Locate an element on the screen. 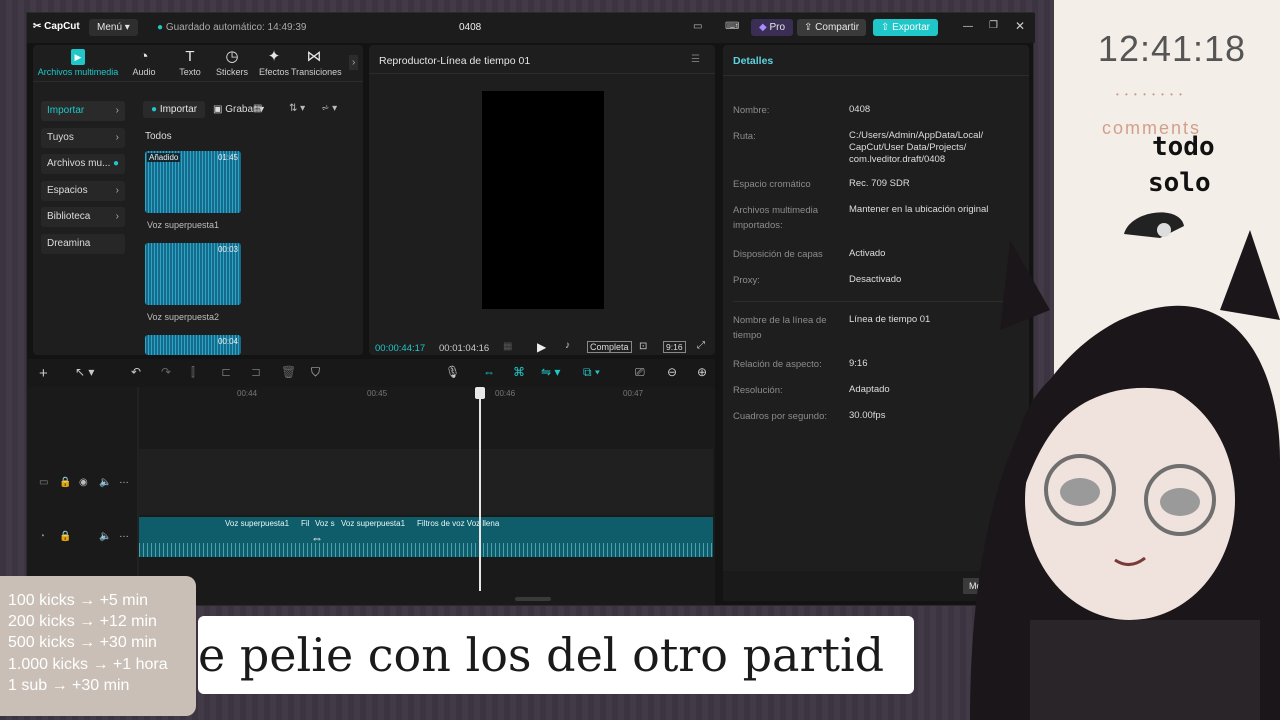 The width and height of the screenshot is (1280, 720). sidebar-item-import: Importar › is located at coordinates (83, 111).